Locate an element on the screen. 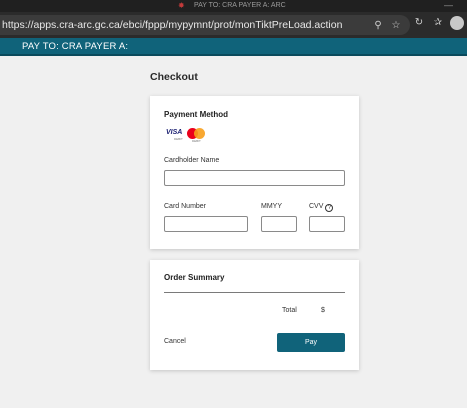 This screenshot has height=408, width=467. refresh-icon: ↻ is located at coordinates (419, 23).